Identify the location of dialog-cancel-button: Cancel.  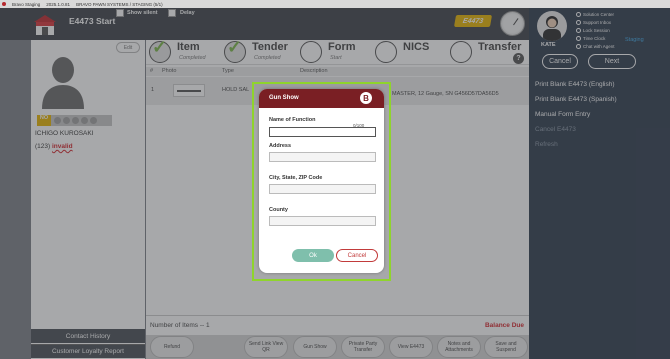
(357, 255).